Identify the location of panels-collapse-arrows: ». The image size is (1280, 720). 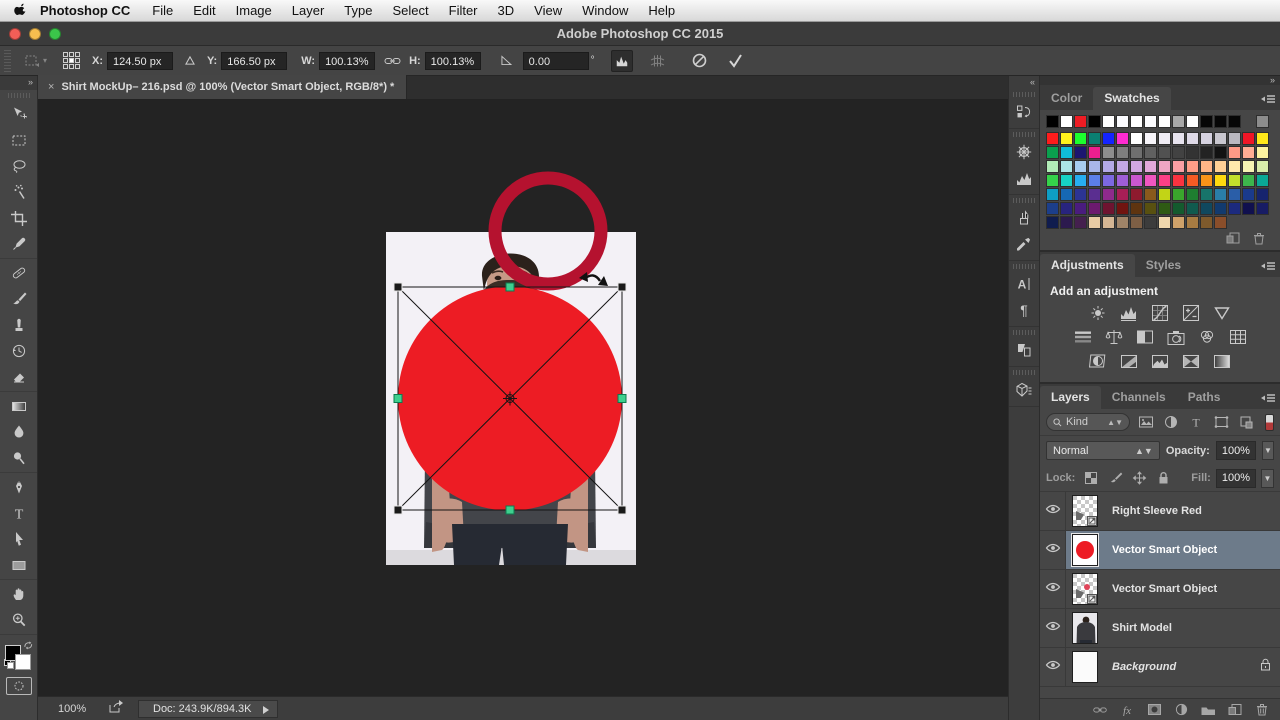
(1160, 80).